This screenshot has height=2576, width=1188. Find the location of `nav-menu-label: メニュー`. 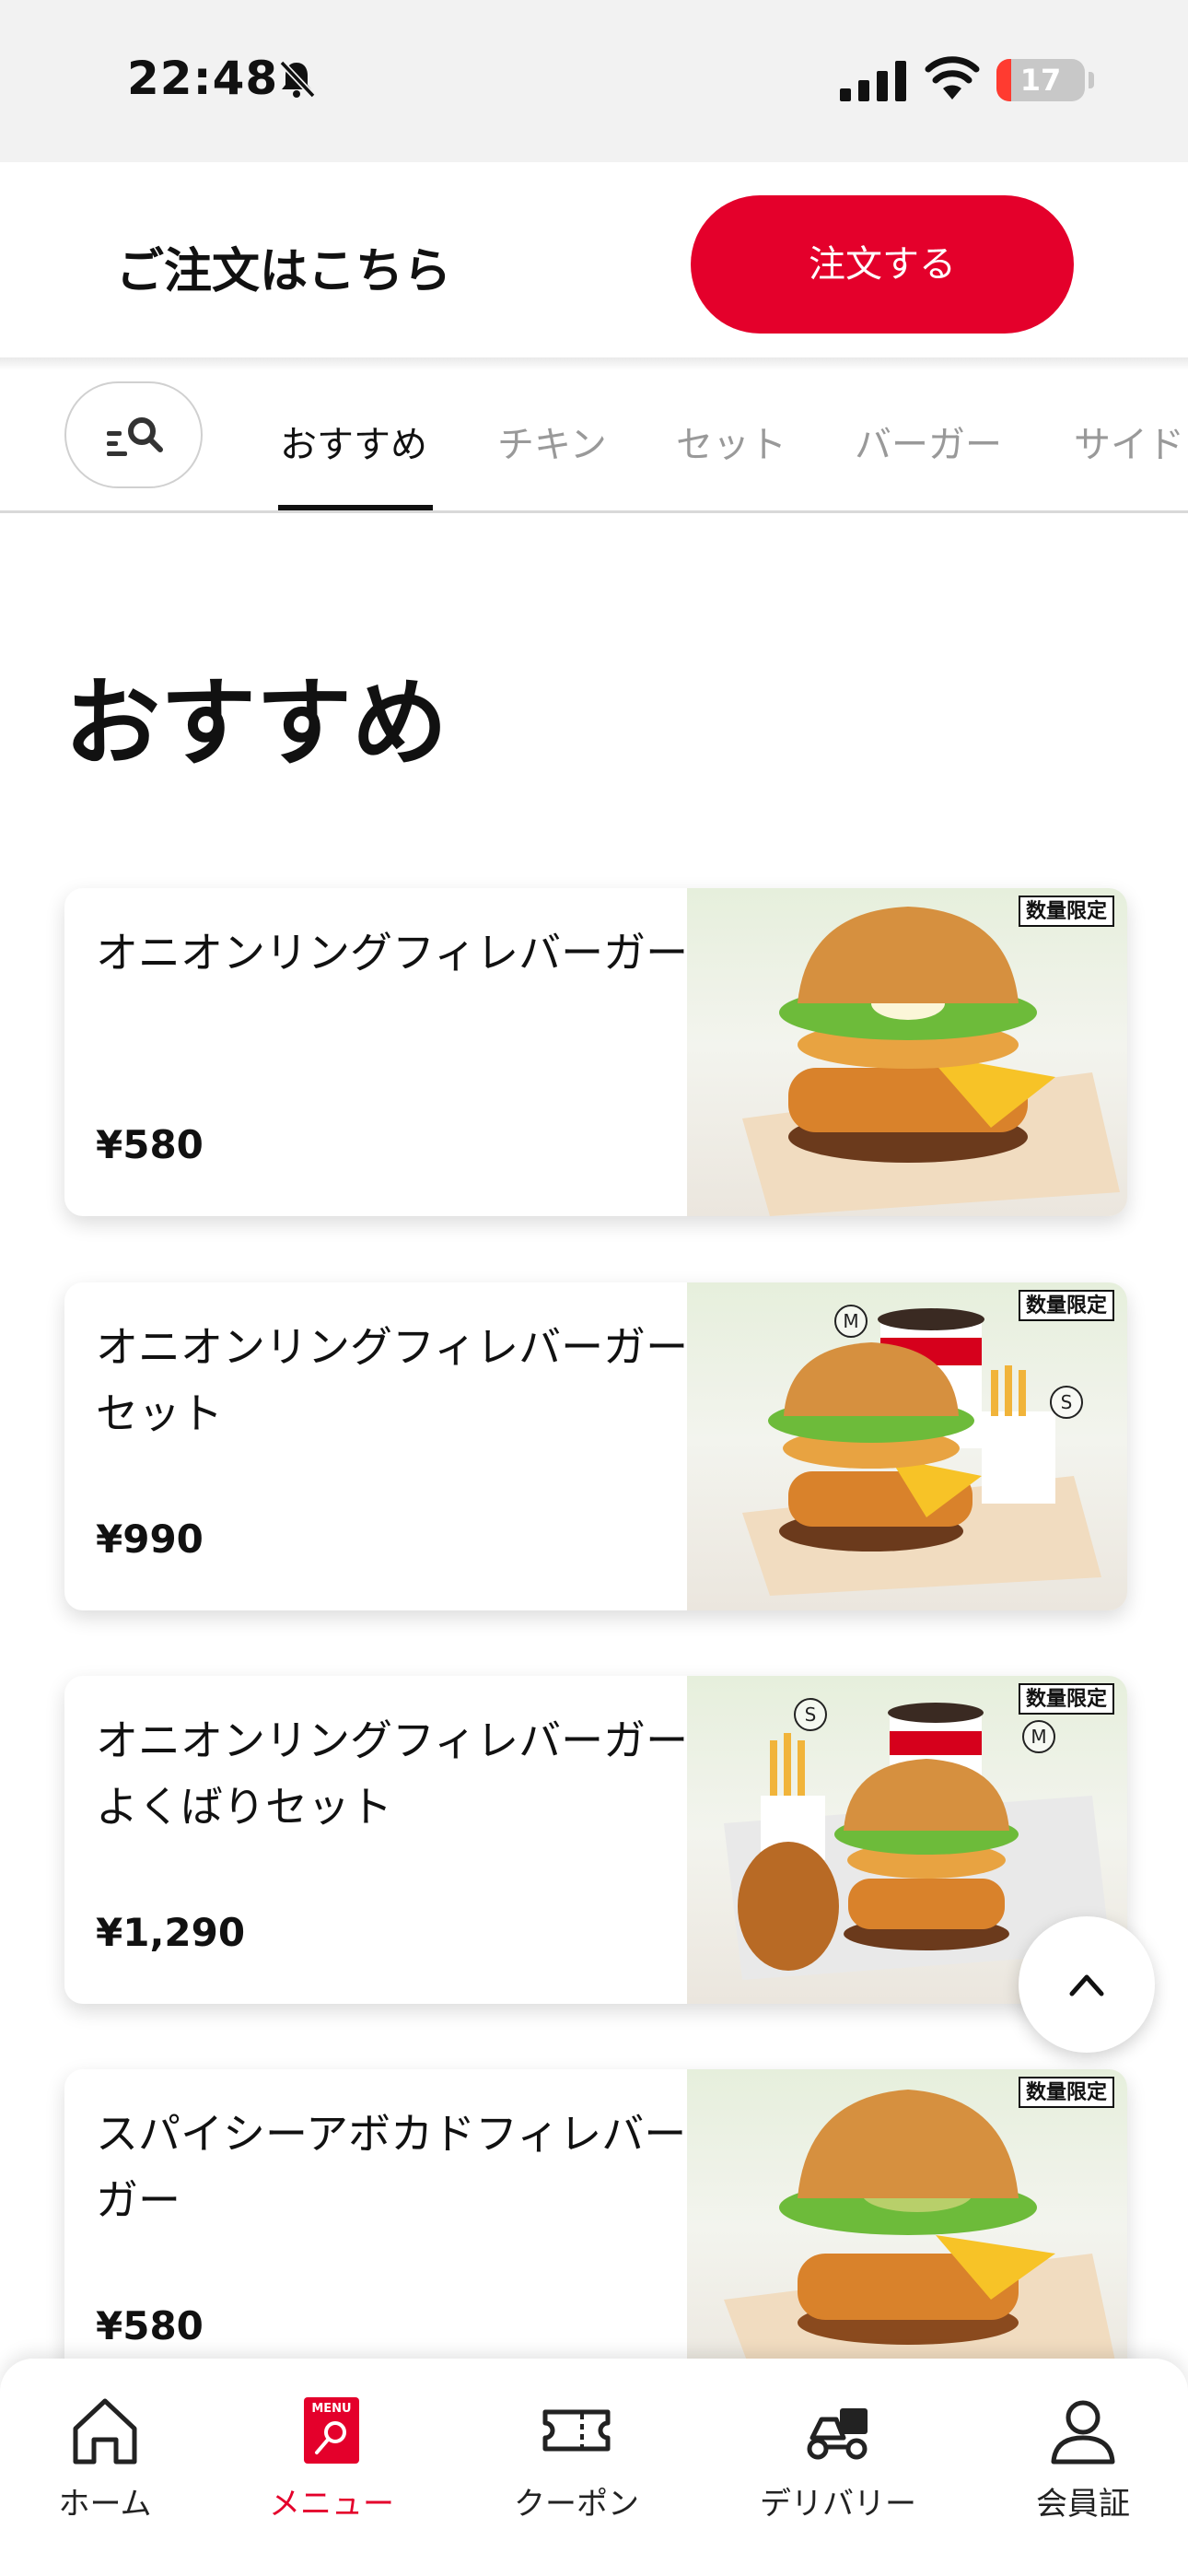

nav-menu-label: メニュー is located at coordinates (331, 2504).